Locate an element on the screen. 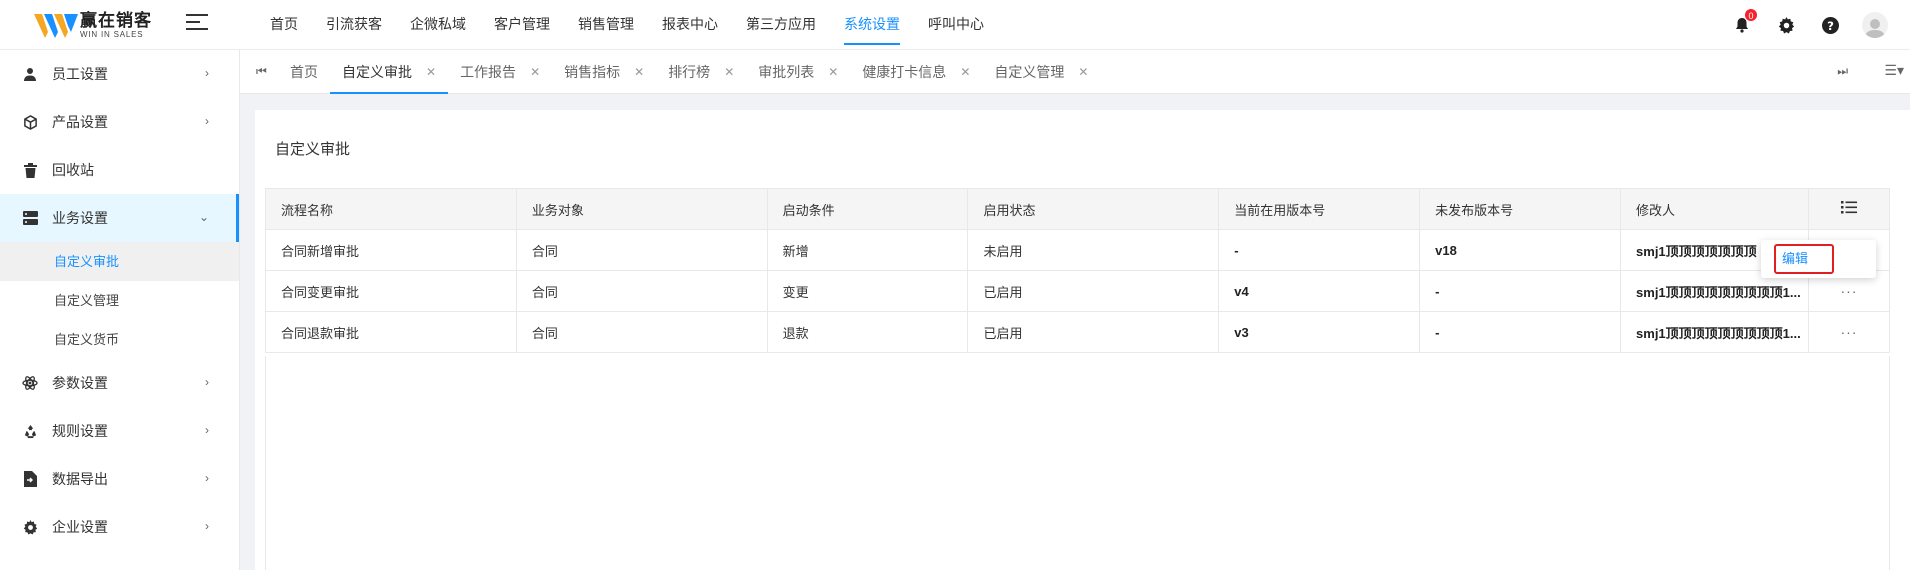 This screenshot has height=570, width=1910. sidebar-subitem-custom-approval: 自定义审批 is located at coordinates (119, 261).